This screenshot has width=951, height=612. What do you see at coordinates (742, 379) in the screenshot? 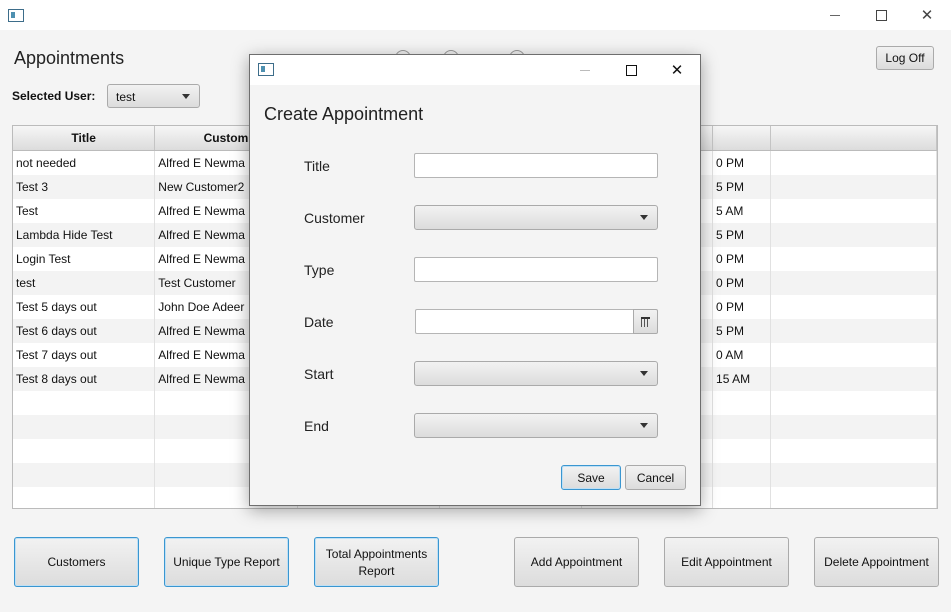
I see `cell-time: 15 AM` at bounding box center [742, 379].